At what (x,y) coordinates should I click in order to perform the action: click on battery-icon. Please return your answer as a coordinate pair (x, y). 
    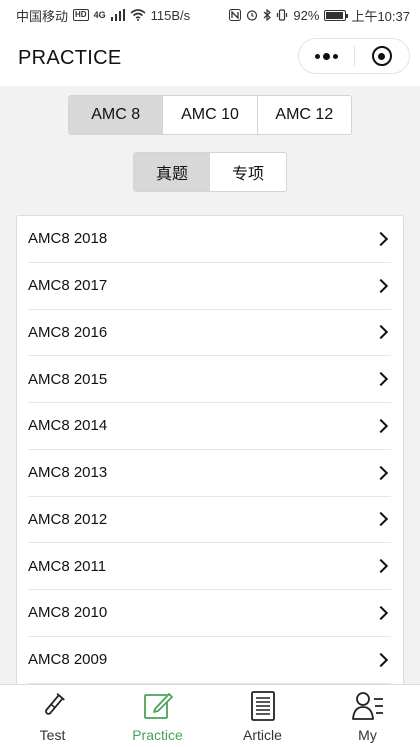
    Looking at the image, I should click on (336, 15).